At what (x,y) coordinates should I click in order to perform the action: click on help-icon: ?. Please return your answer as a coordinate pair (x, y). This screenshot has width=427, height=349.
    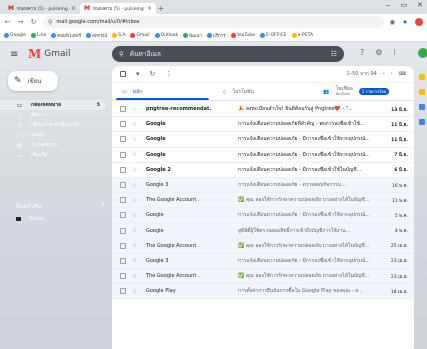
    Looking at the image, I should click on (362, 52).